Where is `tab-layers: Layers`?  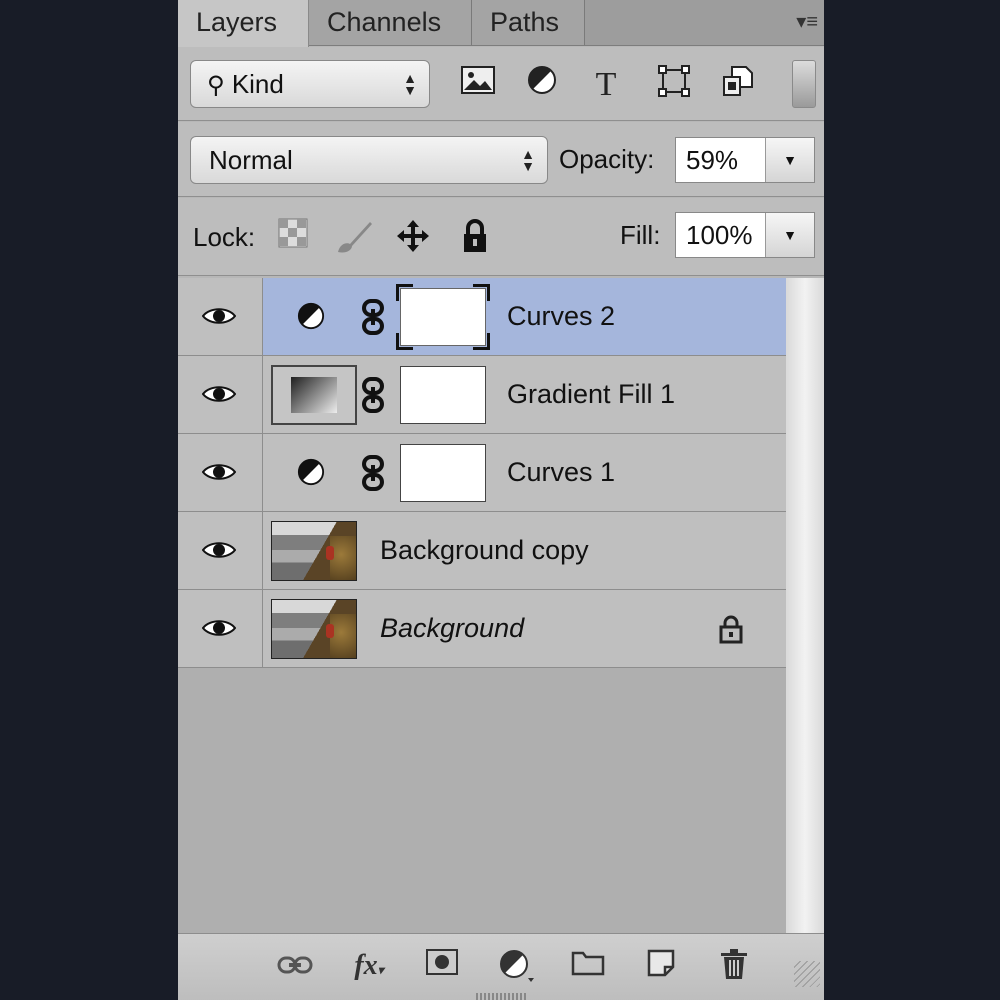
tab-layers: Layers is located at coordinates (243, 23).